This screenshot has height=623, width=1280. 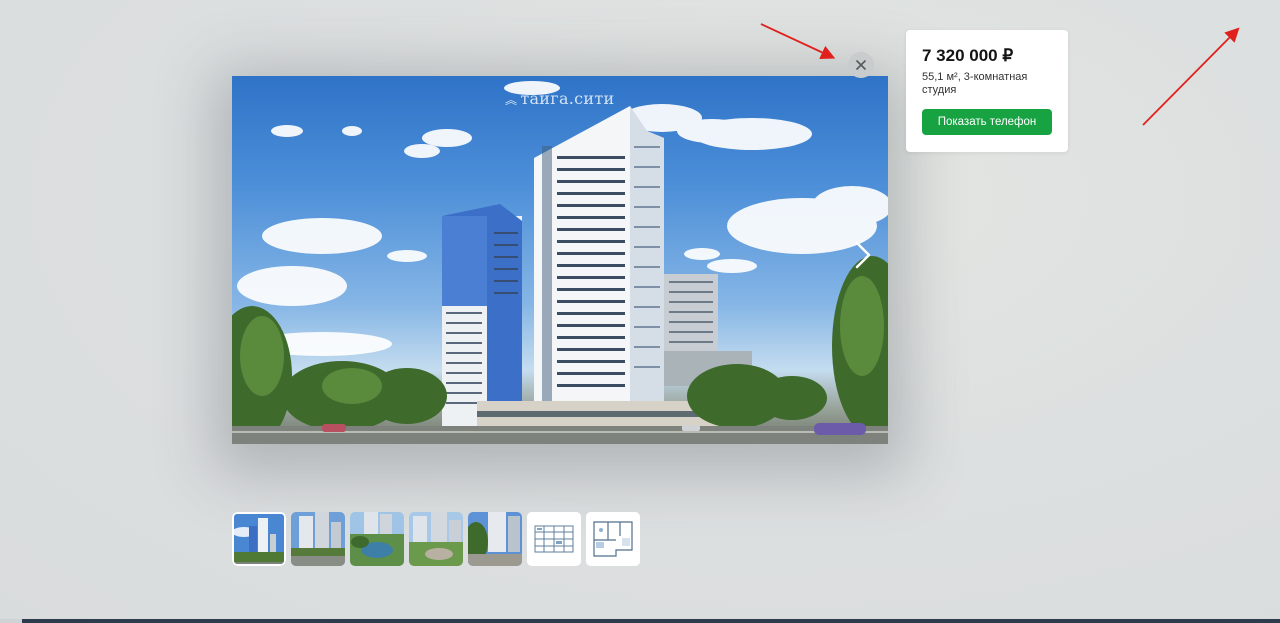 I want to click on watermark: ︽ тайга.сити, so click(x=560, y=98).